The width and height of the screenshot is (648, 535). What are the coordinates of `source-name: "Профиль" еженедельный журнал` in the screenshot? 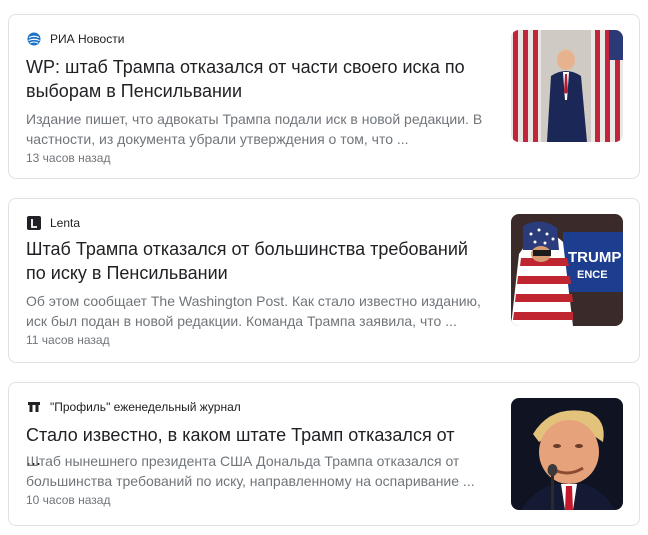 It's located at (145, 407).